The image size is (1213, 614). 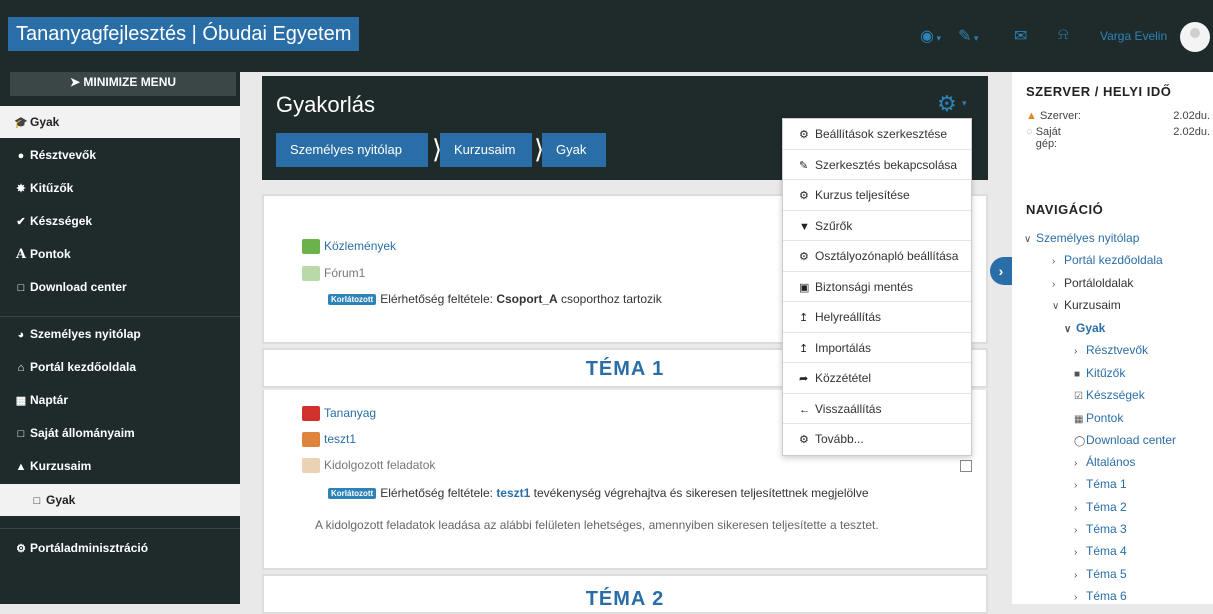 I want to click on pencil-icon: ✎, so click(x=804, y=165).